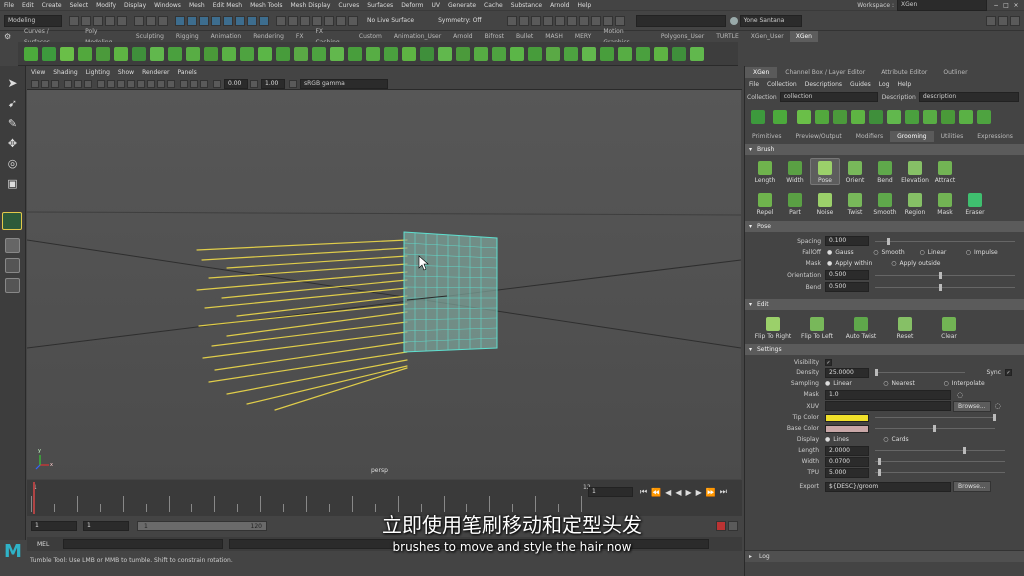 The image size is (1024, 576). I want to click on tpu-slider, so click(940, 472).